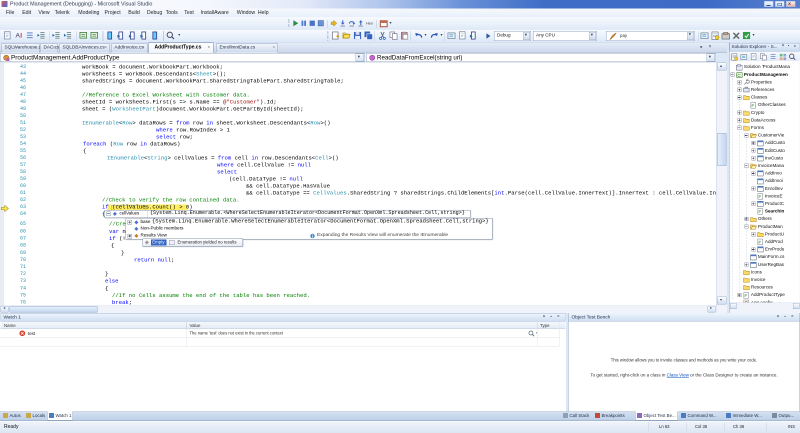  Describe the element at coordinates (739, 75) in the screenshot. I see `svg-text: C` at that location.